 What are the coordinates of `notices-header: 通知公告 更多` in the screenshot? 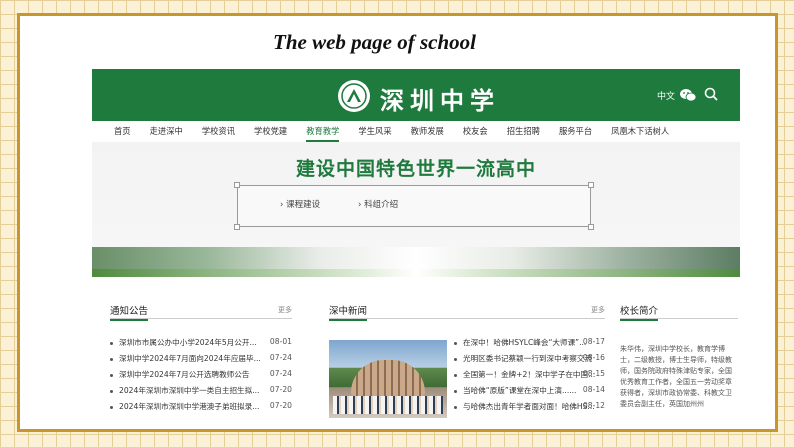 It's located at (201, 312).